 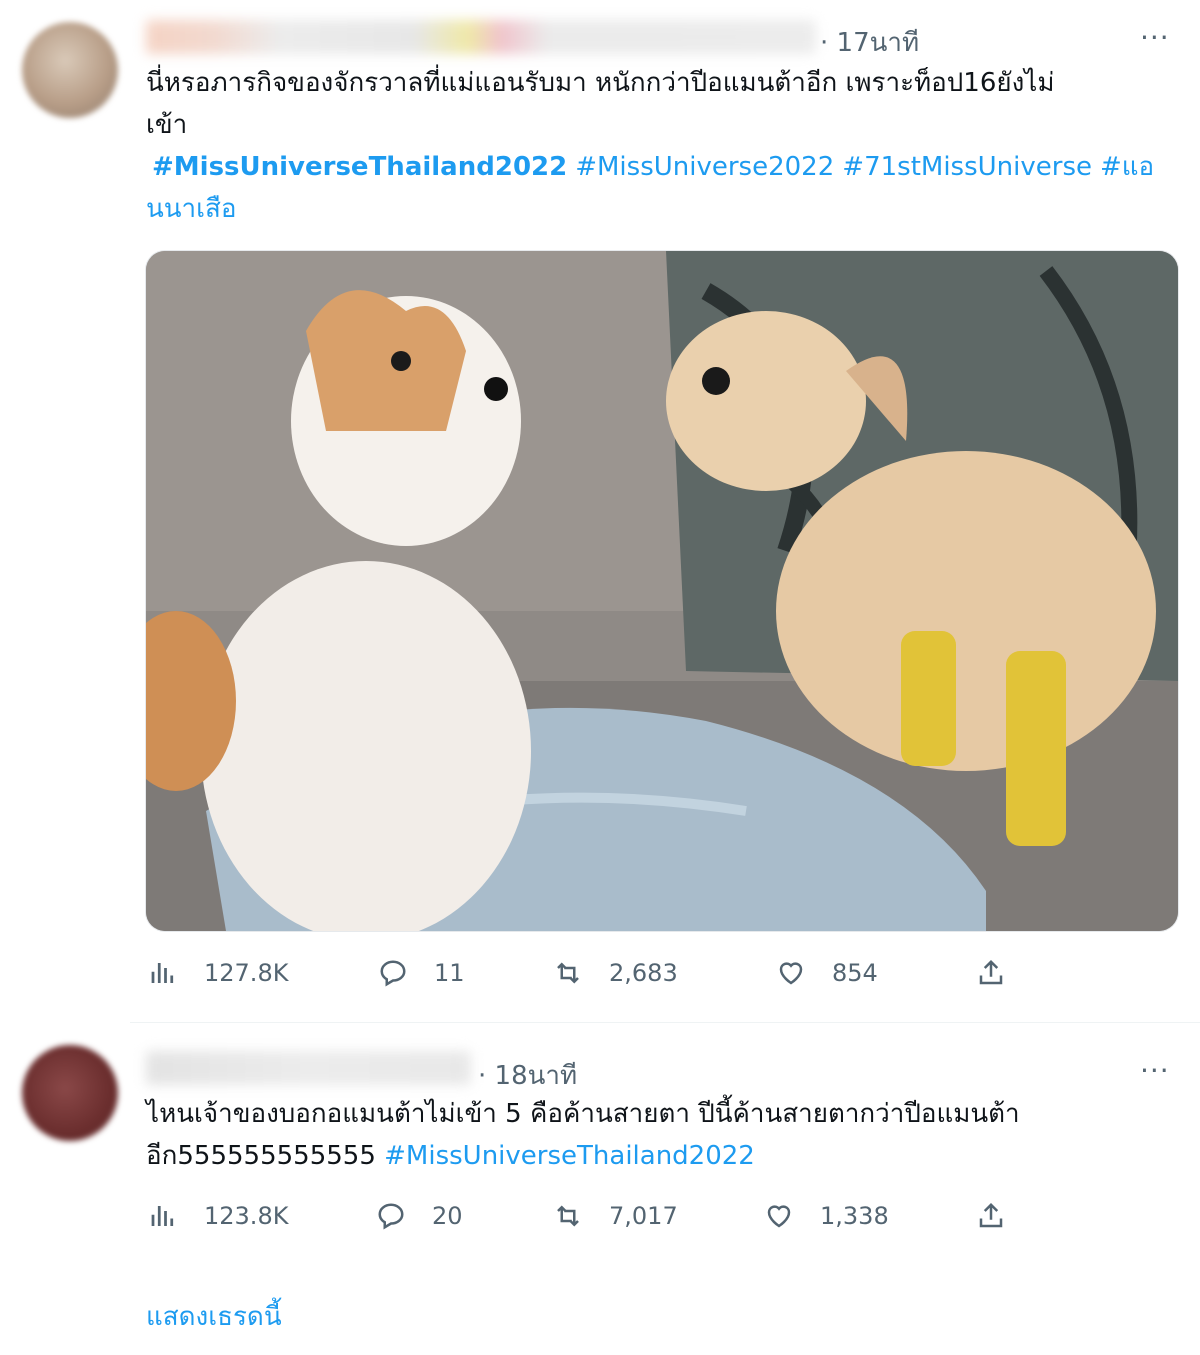 What do you see at coordinates (527, 1075) in the screenshot?
I see `tweet-timestamp: · 18นาที` at bounding box center [527, 1075].